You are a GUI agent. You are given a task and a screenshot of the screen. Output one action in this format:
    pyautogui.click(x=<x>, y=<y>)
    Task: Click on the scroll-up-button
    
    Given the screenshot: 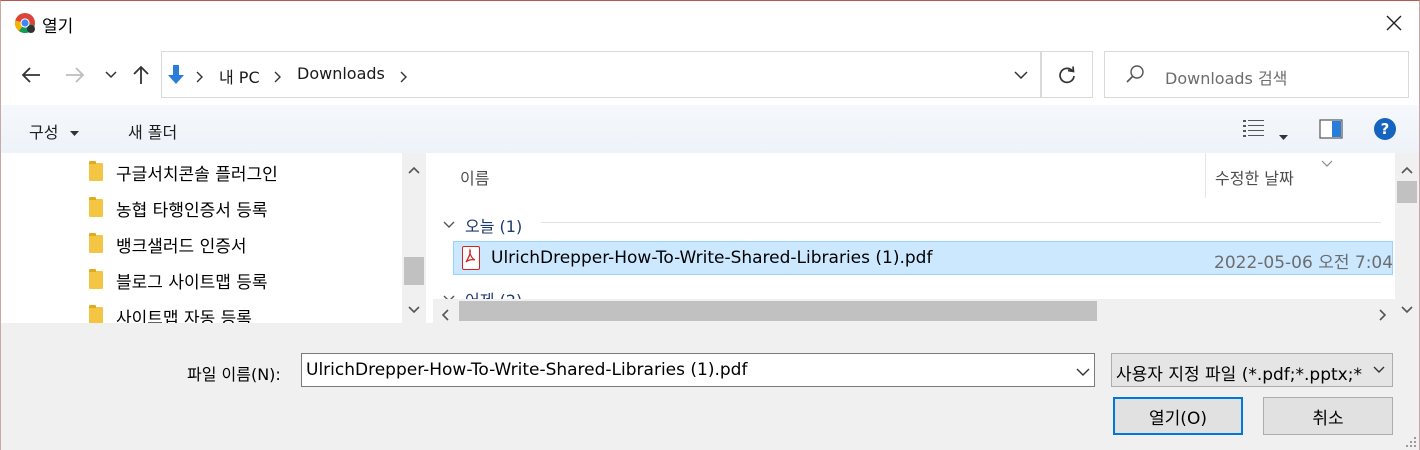 What is the action you would take?
    pyautogui.click(x=414, y=170)
    